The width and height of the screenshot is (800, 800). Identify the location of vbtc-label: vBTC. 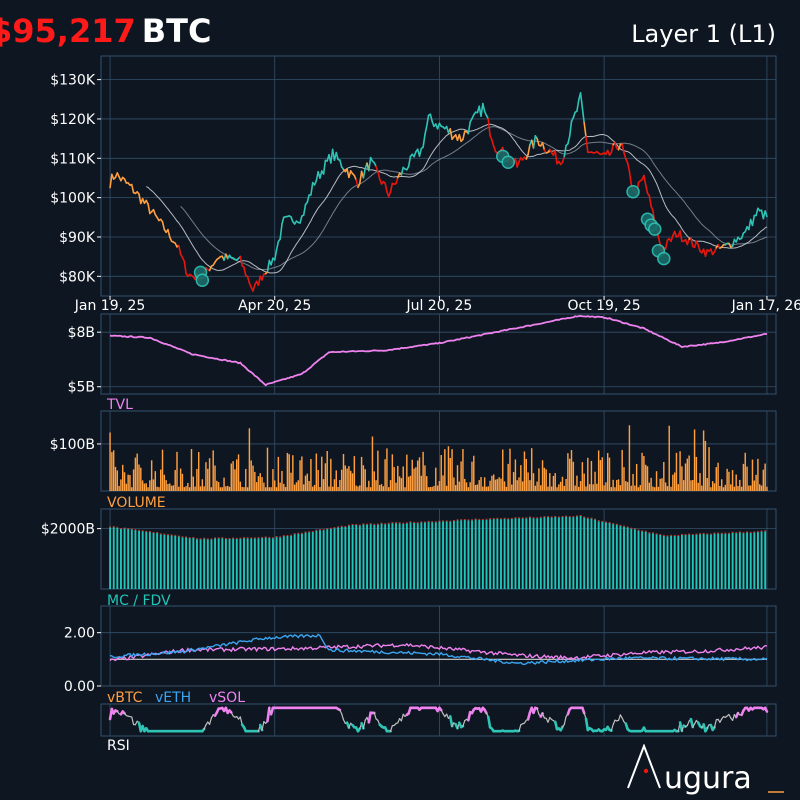
(125, 698).